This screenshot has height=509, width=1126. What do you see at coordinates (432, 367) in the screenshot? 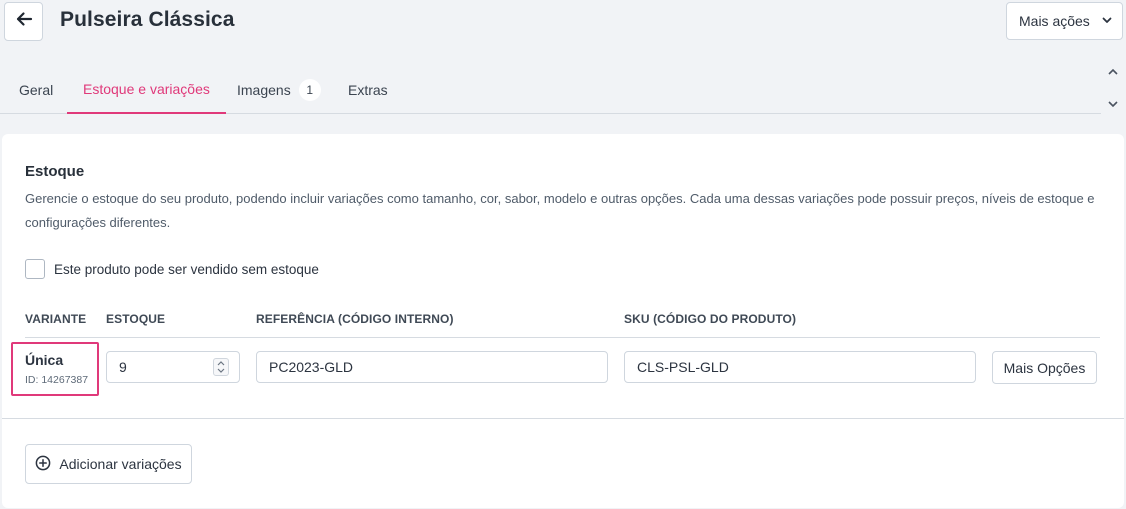
I see `reference-input: PC2023-GLD` at bounding box center [432, 367].